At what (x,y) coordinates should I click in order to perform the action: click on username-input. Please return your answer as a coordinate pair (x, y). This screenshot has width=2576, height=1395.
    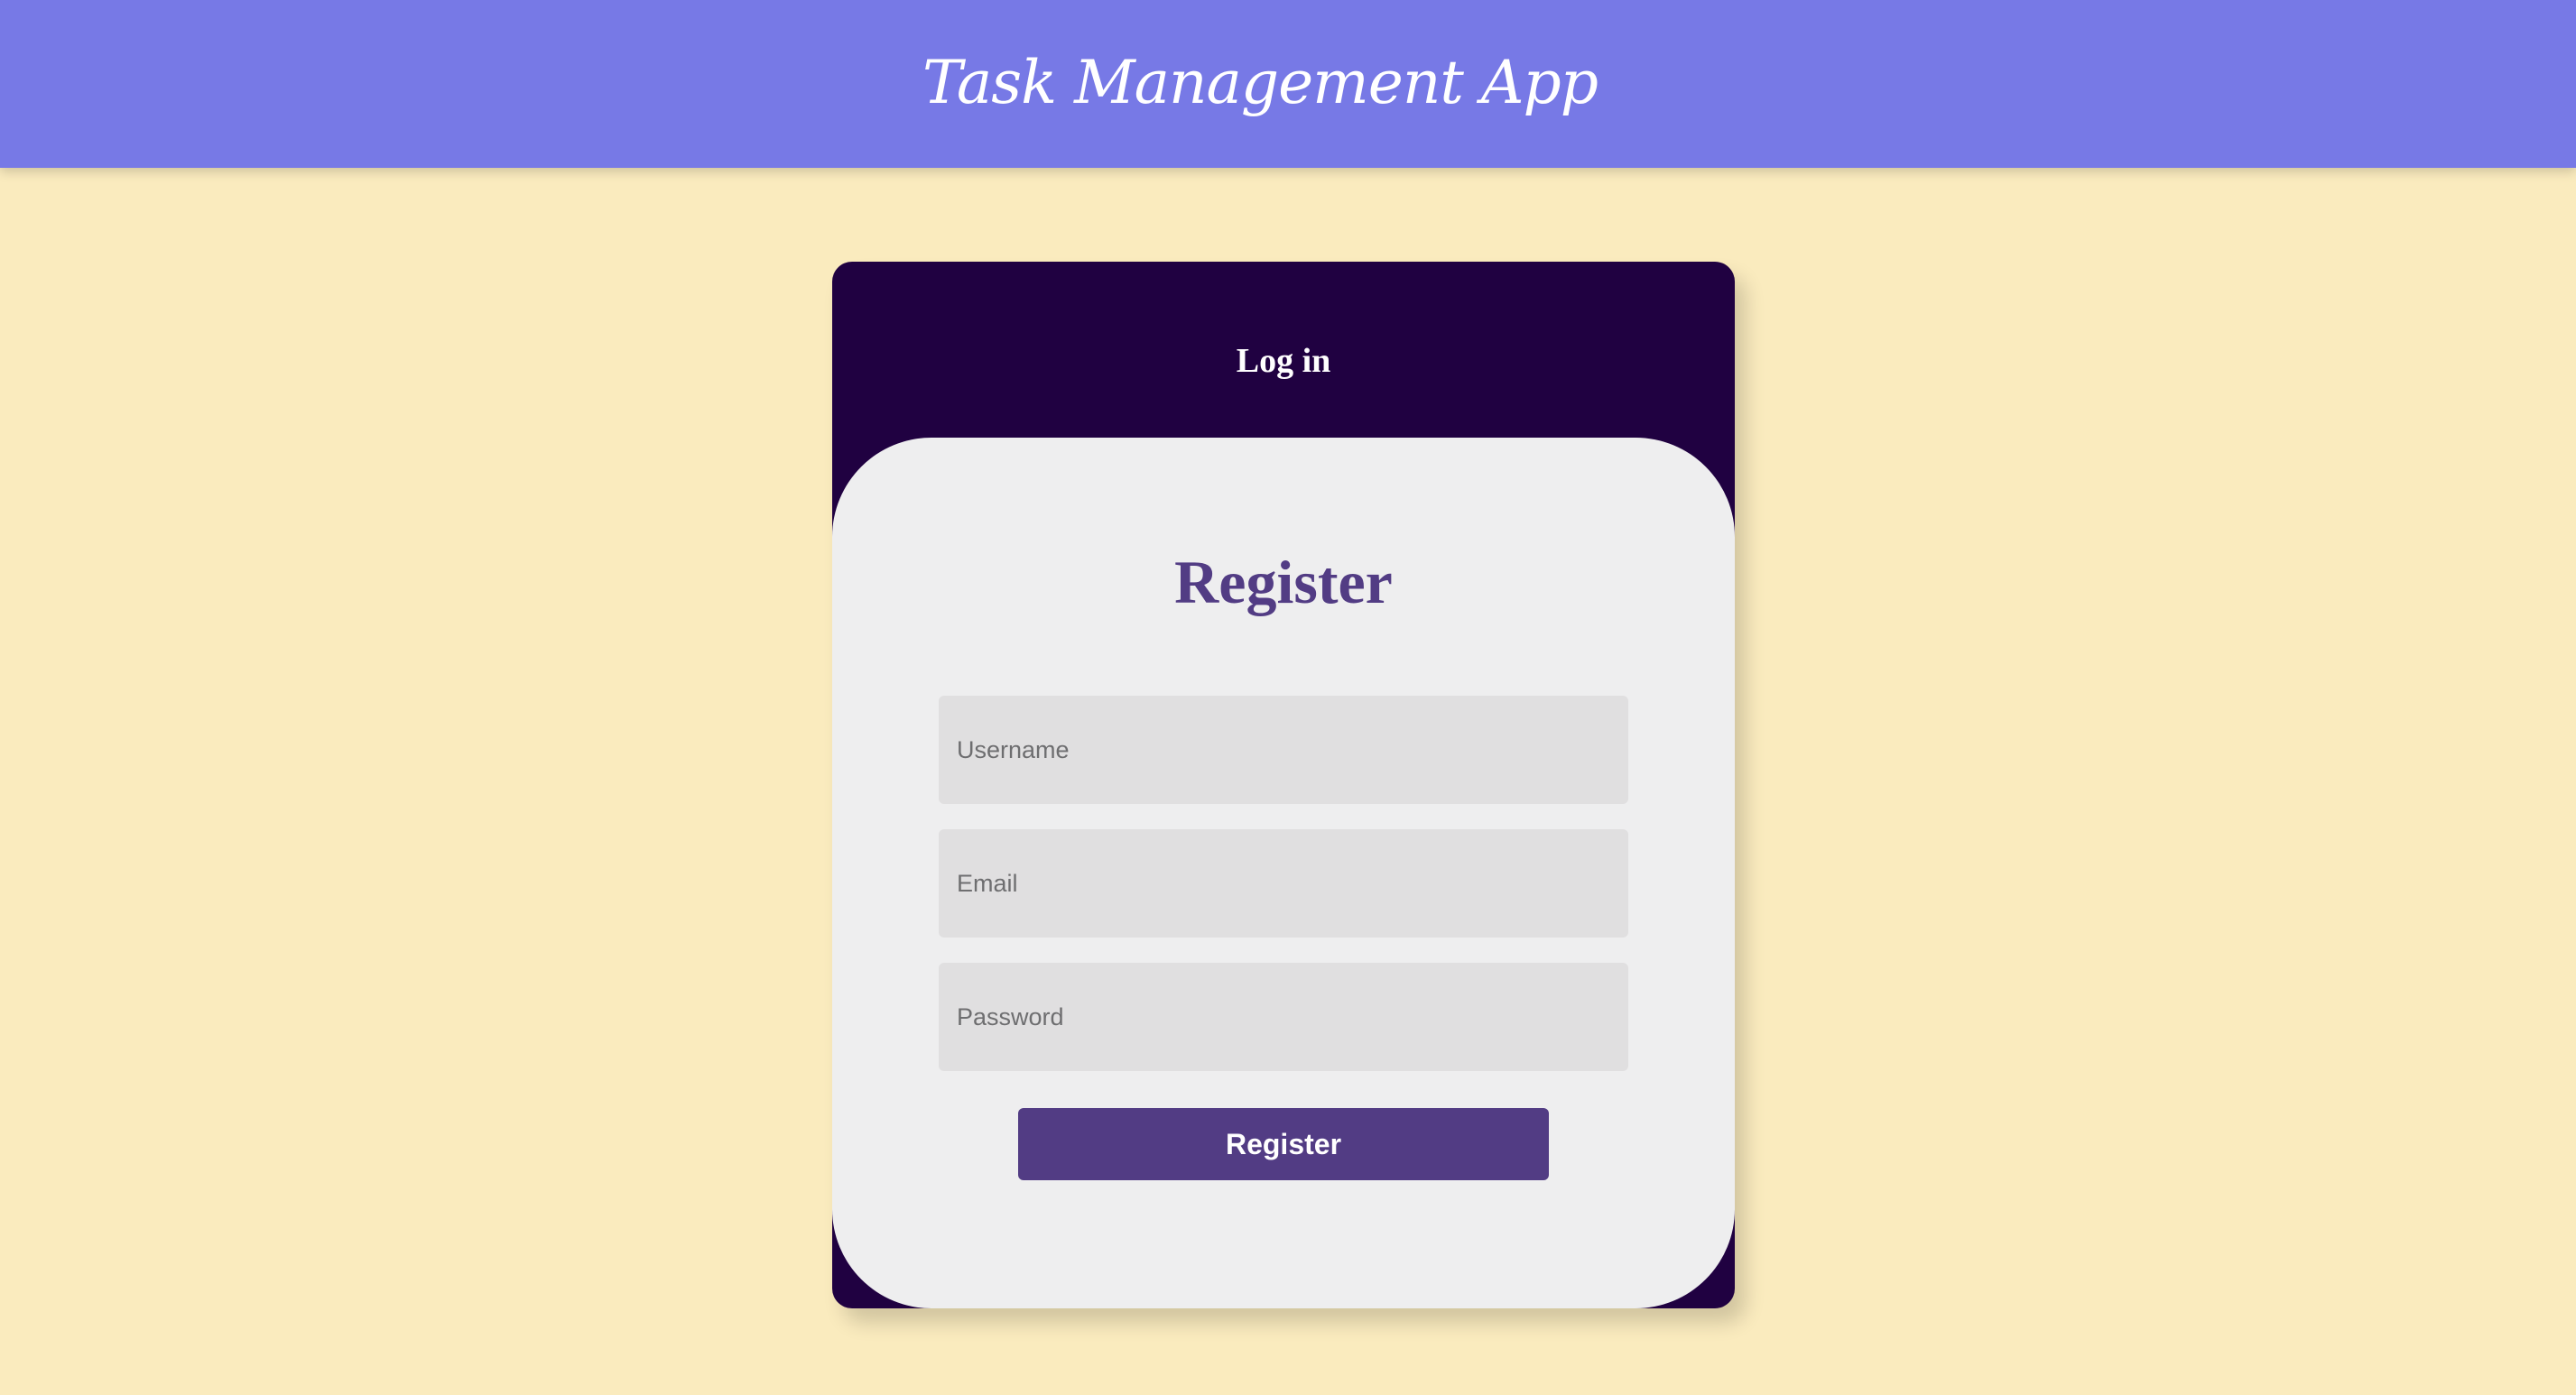
    Looking at the image, I should click on (1284, 750).